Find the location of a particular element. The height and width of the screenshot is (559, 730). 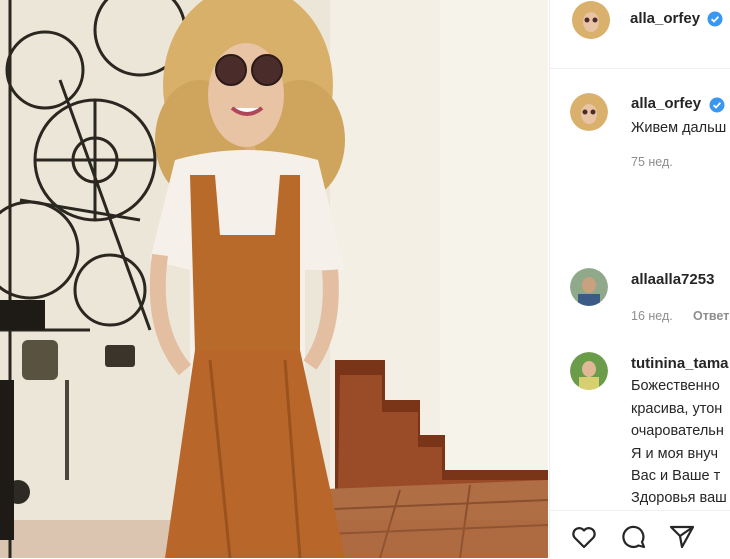

comment-text-line: очаровательн is located at coordinates (677, 431).